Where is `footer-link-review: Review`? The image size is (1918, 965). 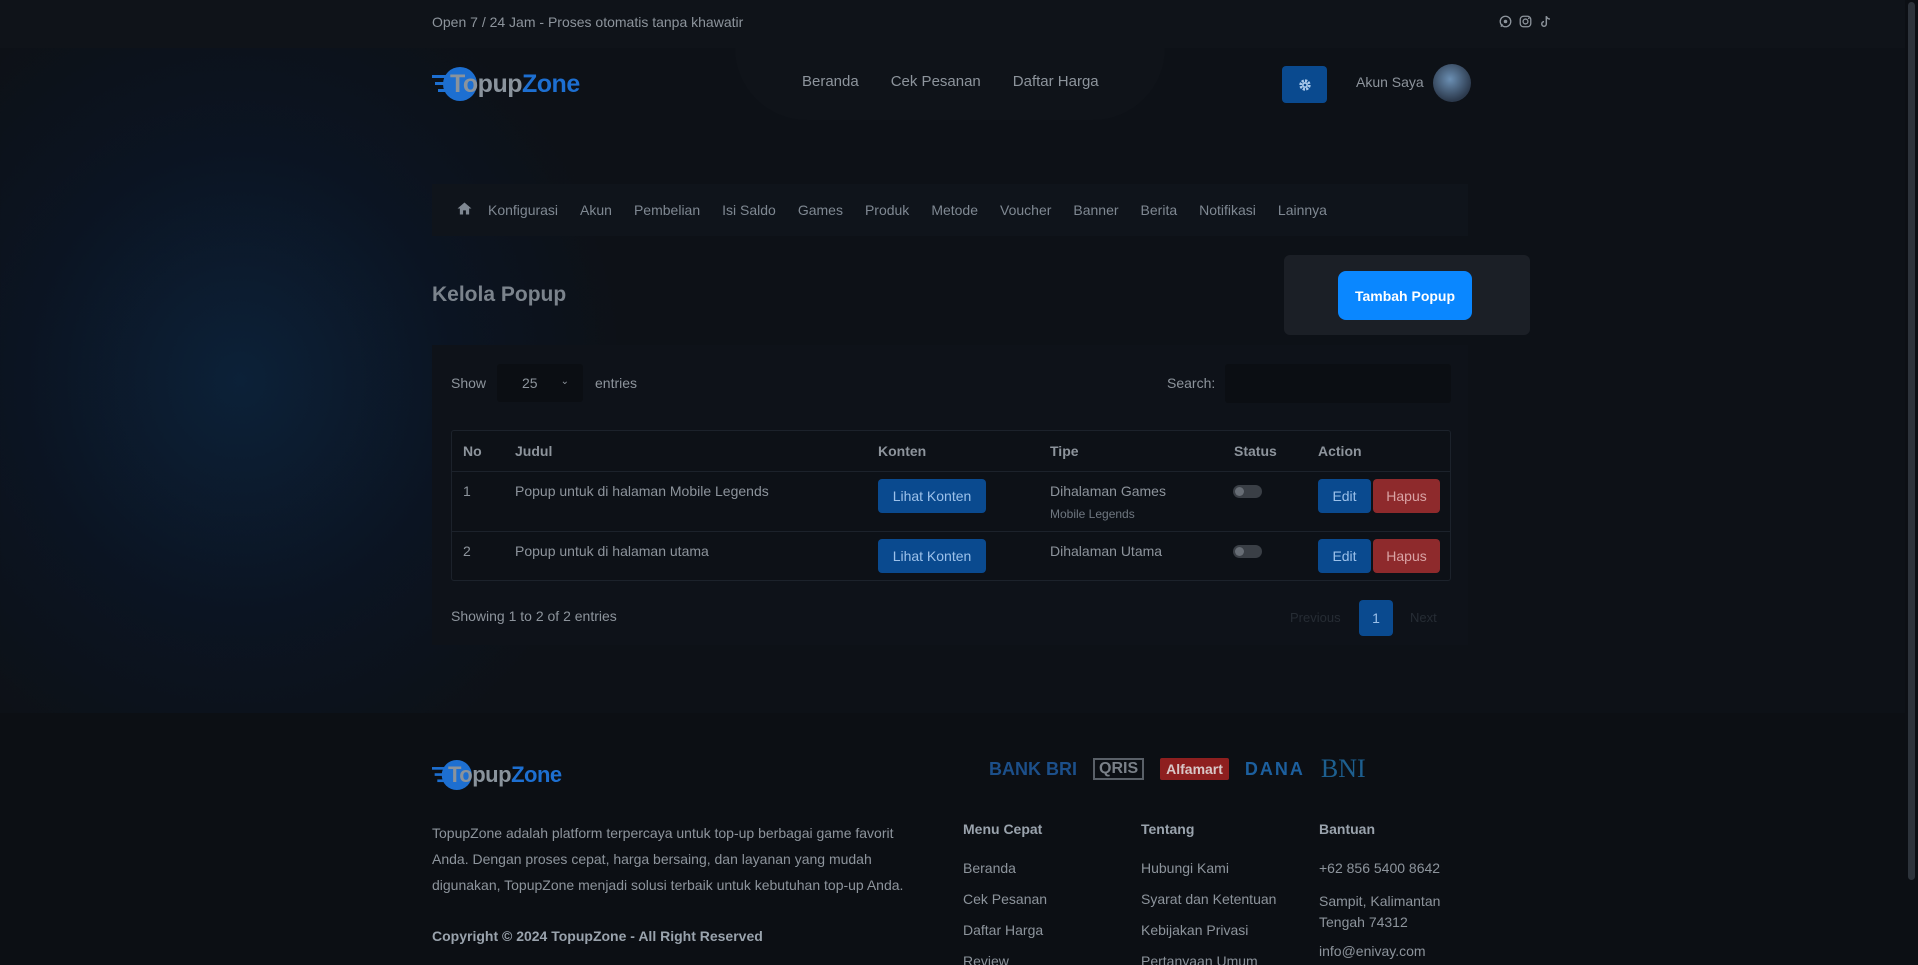 footer-link-review: Review is located at coordinates (986, 959).